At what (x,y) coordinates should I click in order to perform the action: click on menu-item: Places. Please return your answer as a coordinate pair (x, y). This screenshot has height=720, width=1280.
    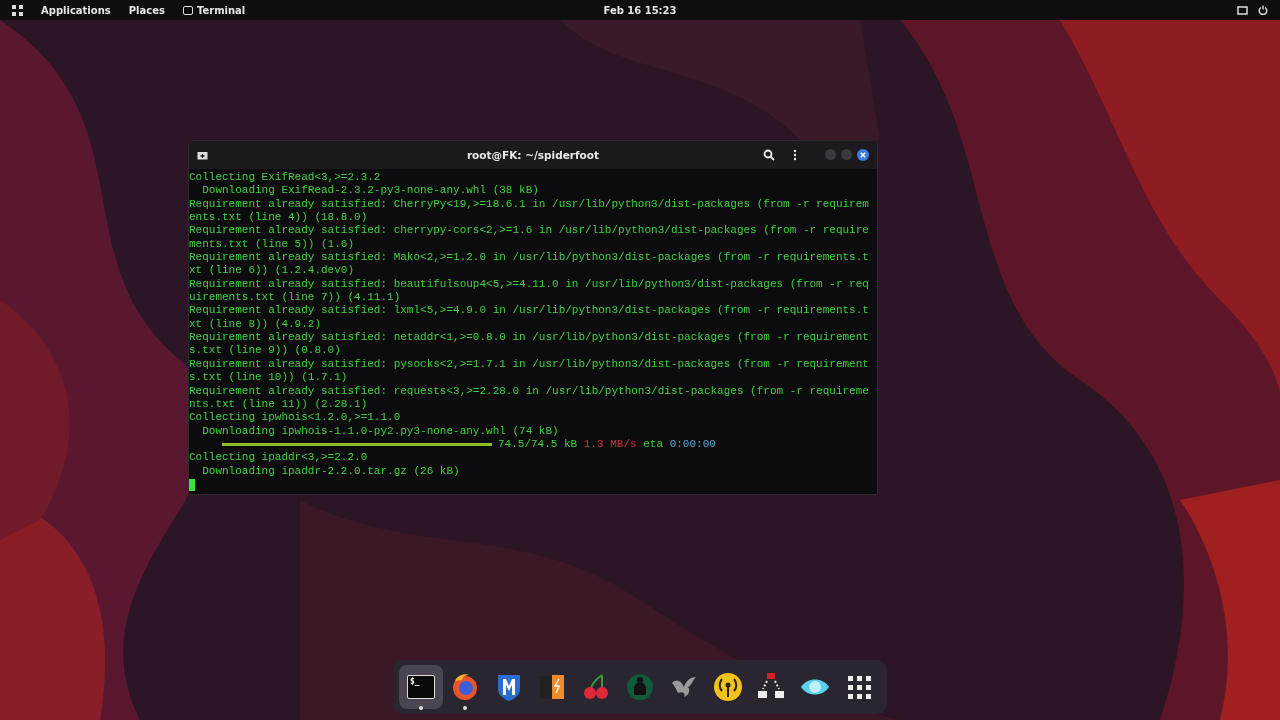
    Looking at the image, I should click on (146, 10).